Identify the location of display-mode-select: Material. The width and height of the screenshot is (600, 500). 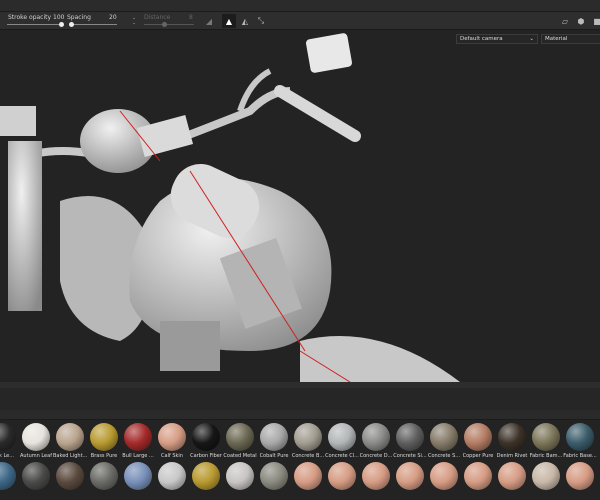
(570, 39).